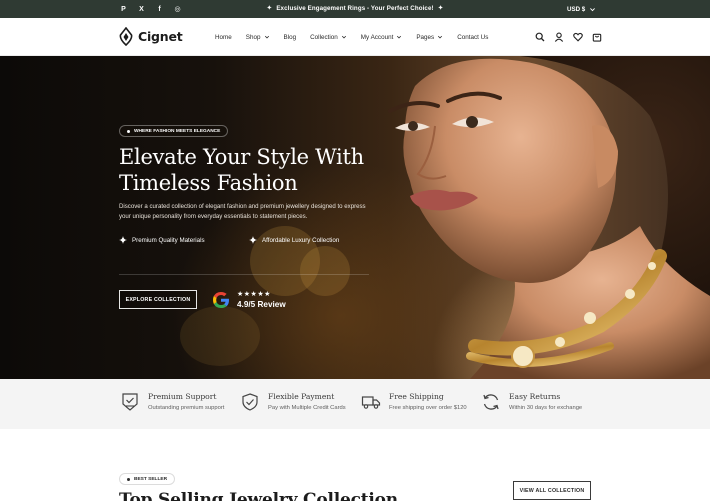  I want to click on nav-label: My Account, so click(377, 37).